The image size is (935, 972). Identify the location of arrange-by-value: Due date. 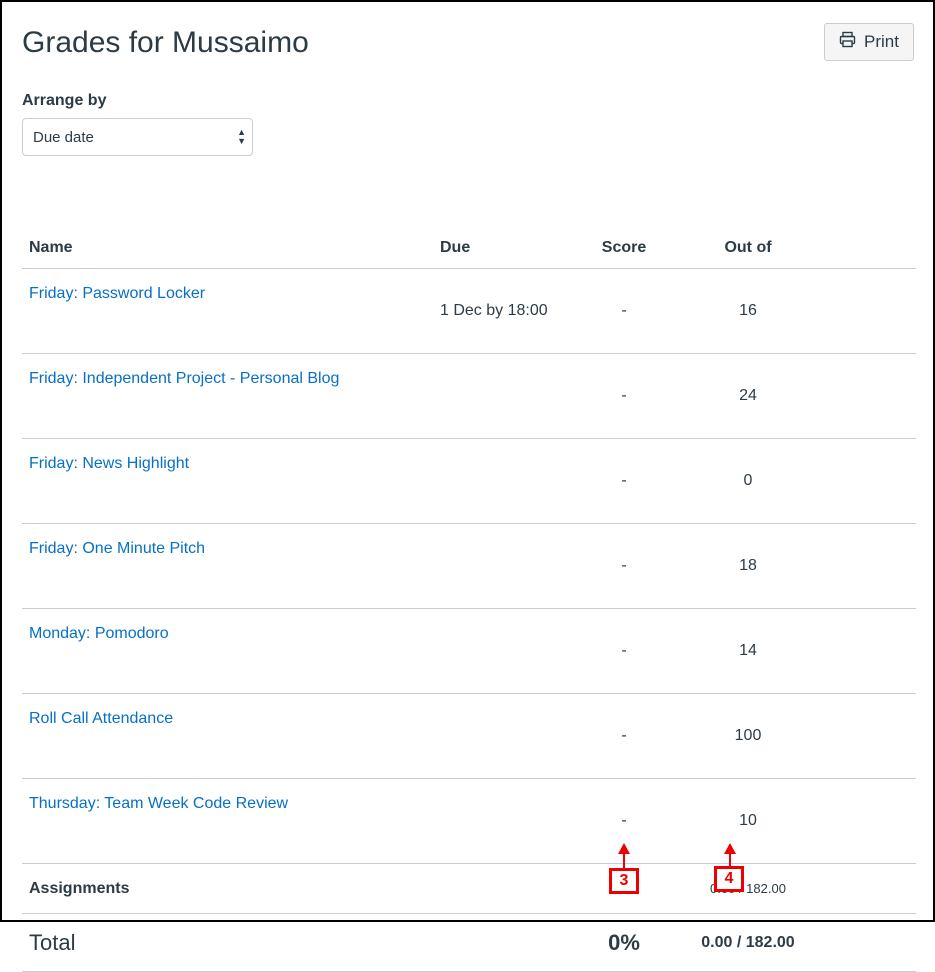
(63, 137).